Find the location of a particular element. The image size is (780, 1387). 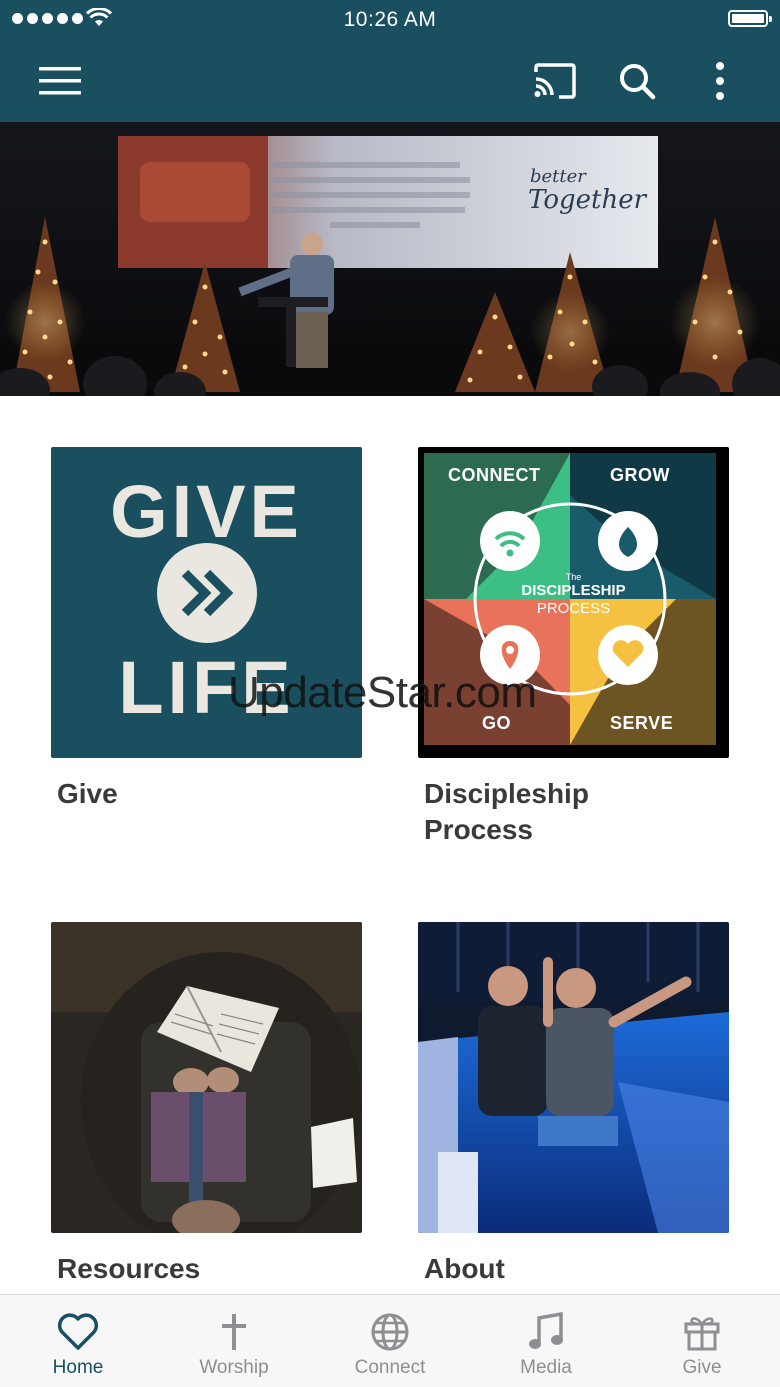

tab-worship-label: Worship is located at coordinates (234, 1367).